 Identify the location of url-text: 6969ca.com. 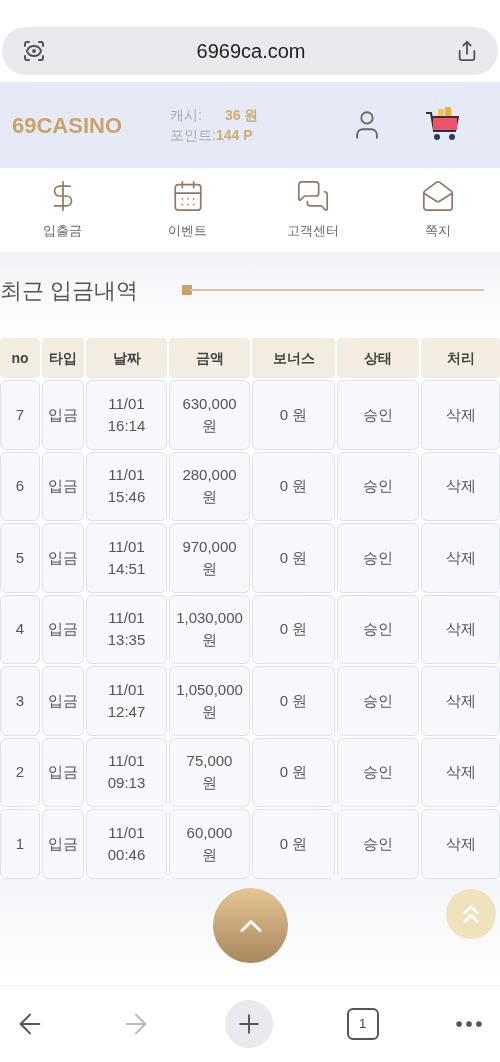
(251, 51).